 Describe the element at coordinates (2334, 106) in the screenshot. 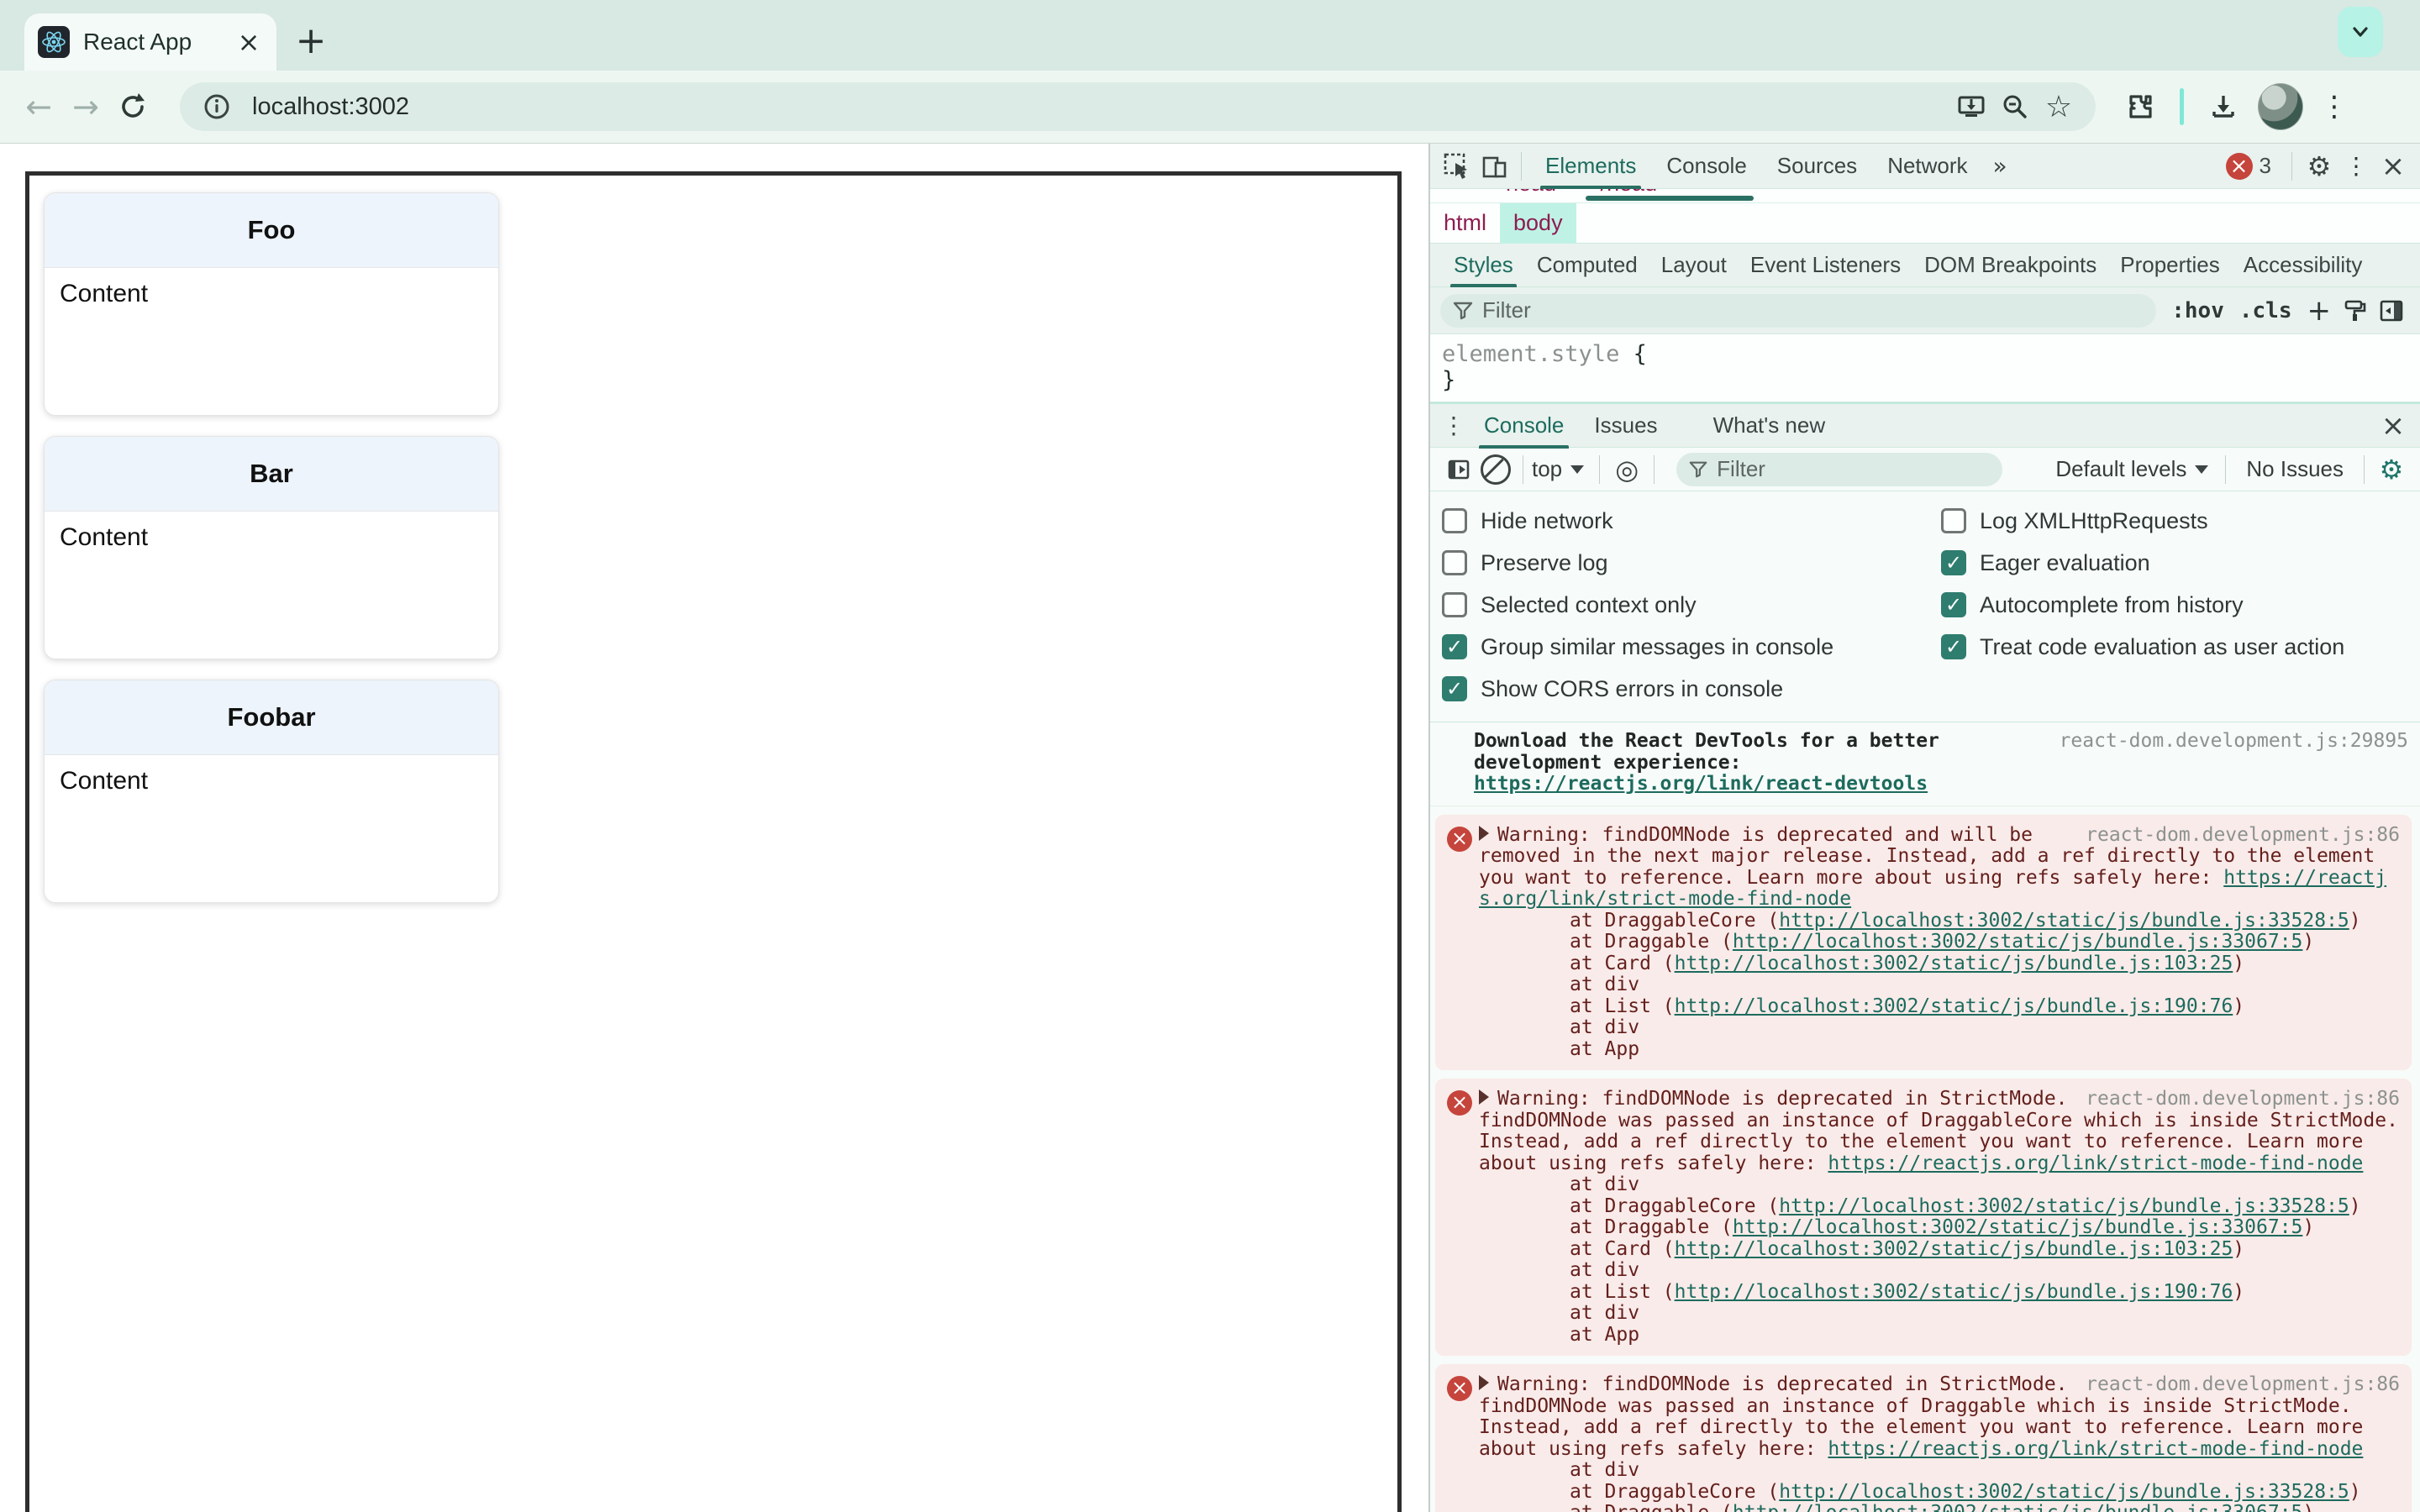

I see `browser-menu-icon` at that location.